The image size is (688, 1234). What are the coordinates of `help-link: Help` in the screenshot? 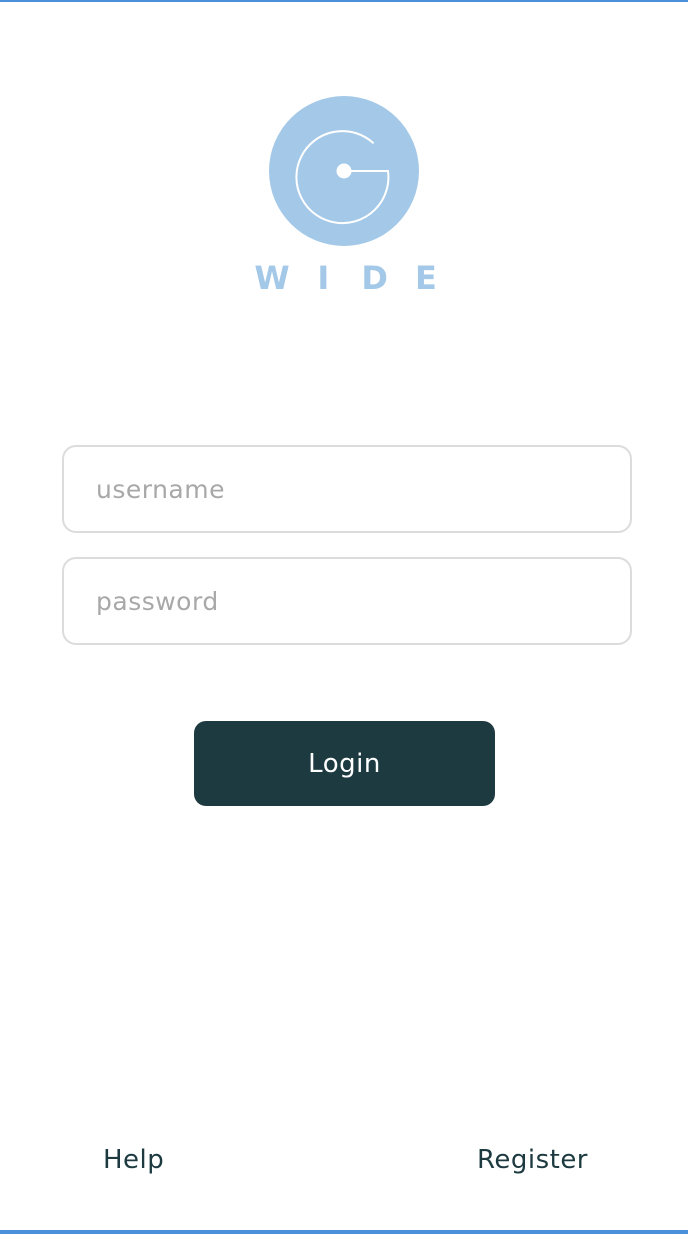 It's located at (133, 1160).